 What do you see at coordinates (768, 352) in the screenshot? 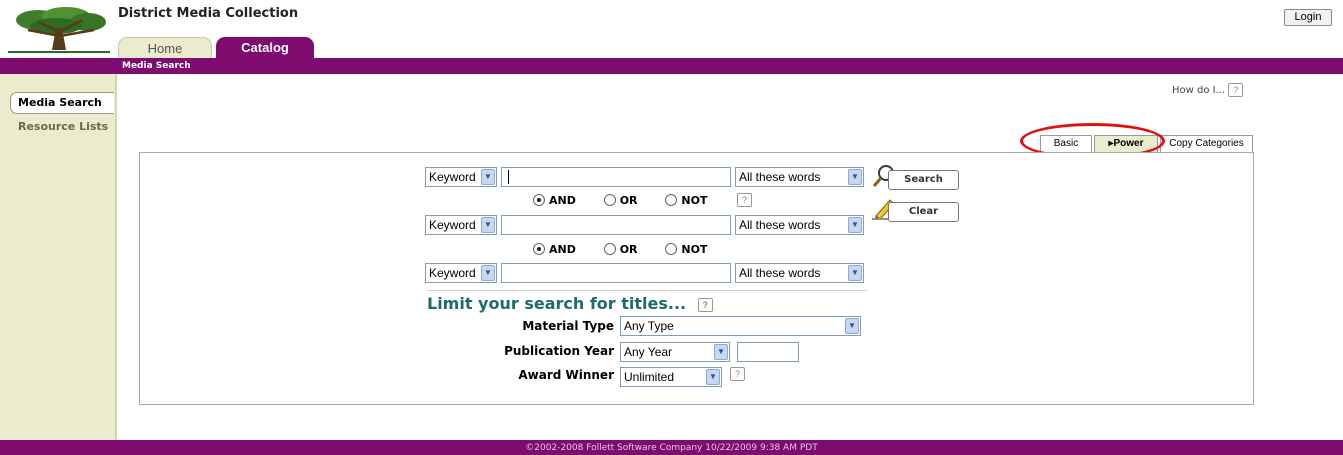
I see `publication-year-input` at bounding box center [768, 352].